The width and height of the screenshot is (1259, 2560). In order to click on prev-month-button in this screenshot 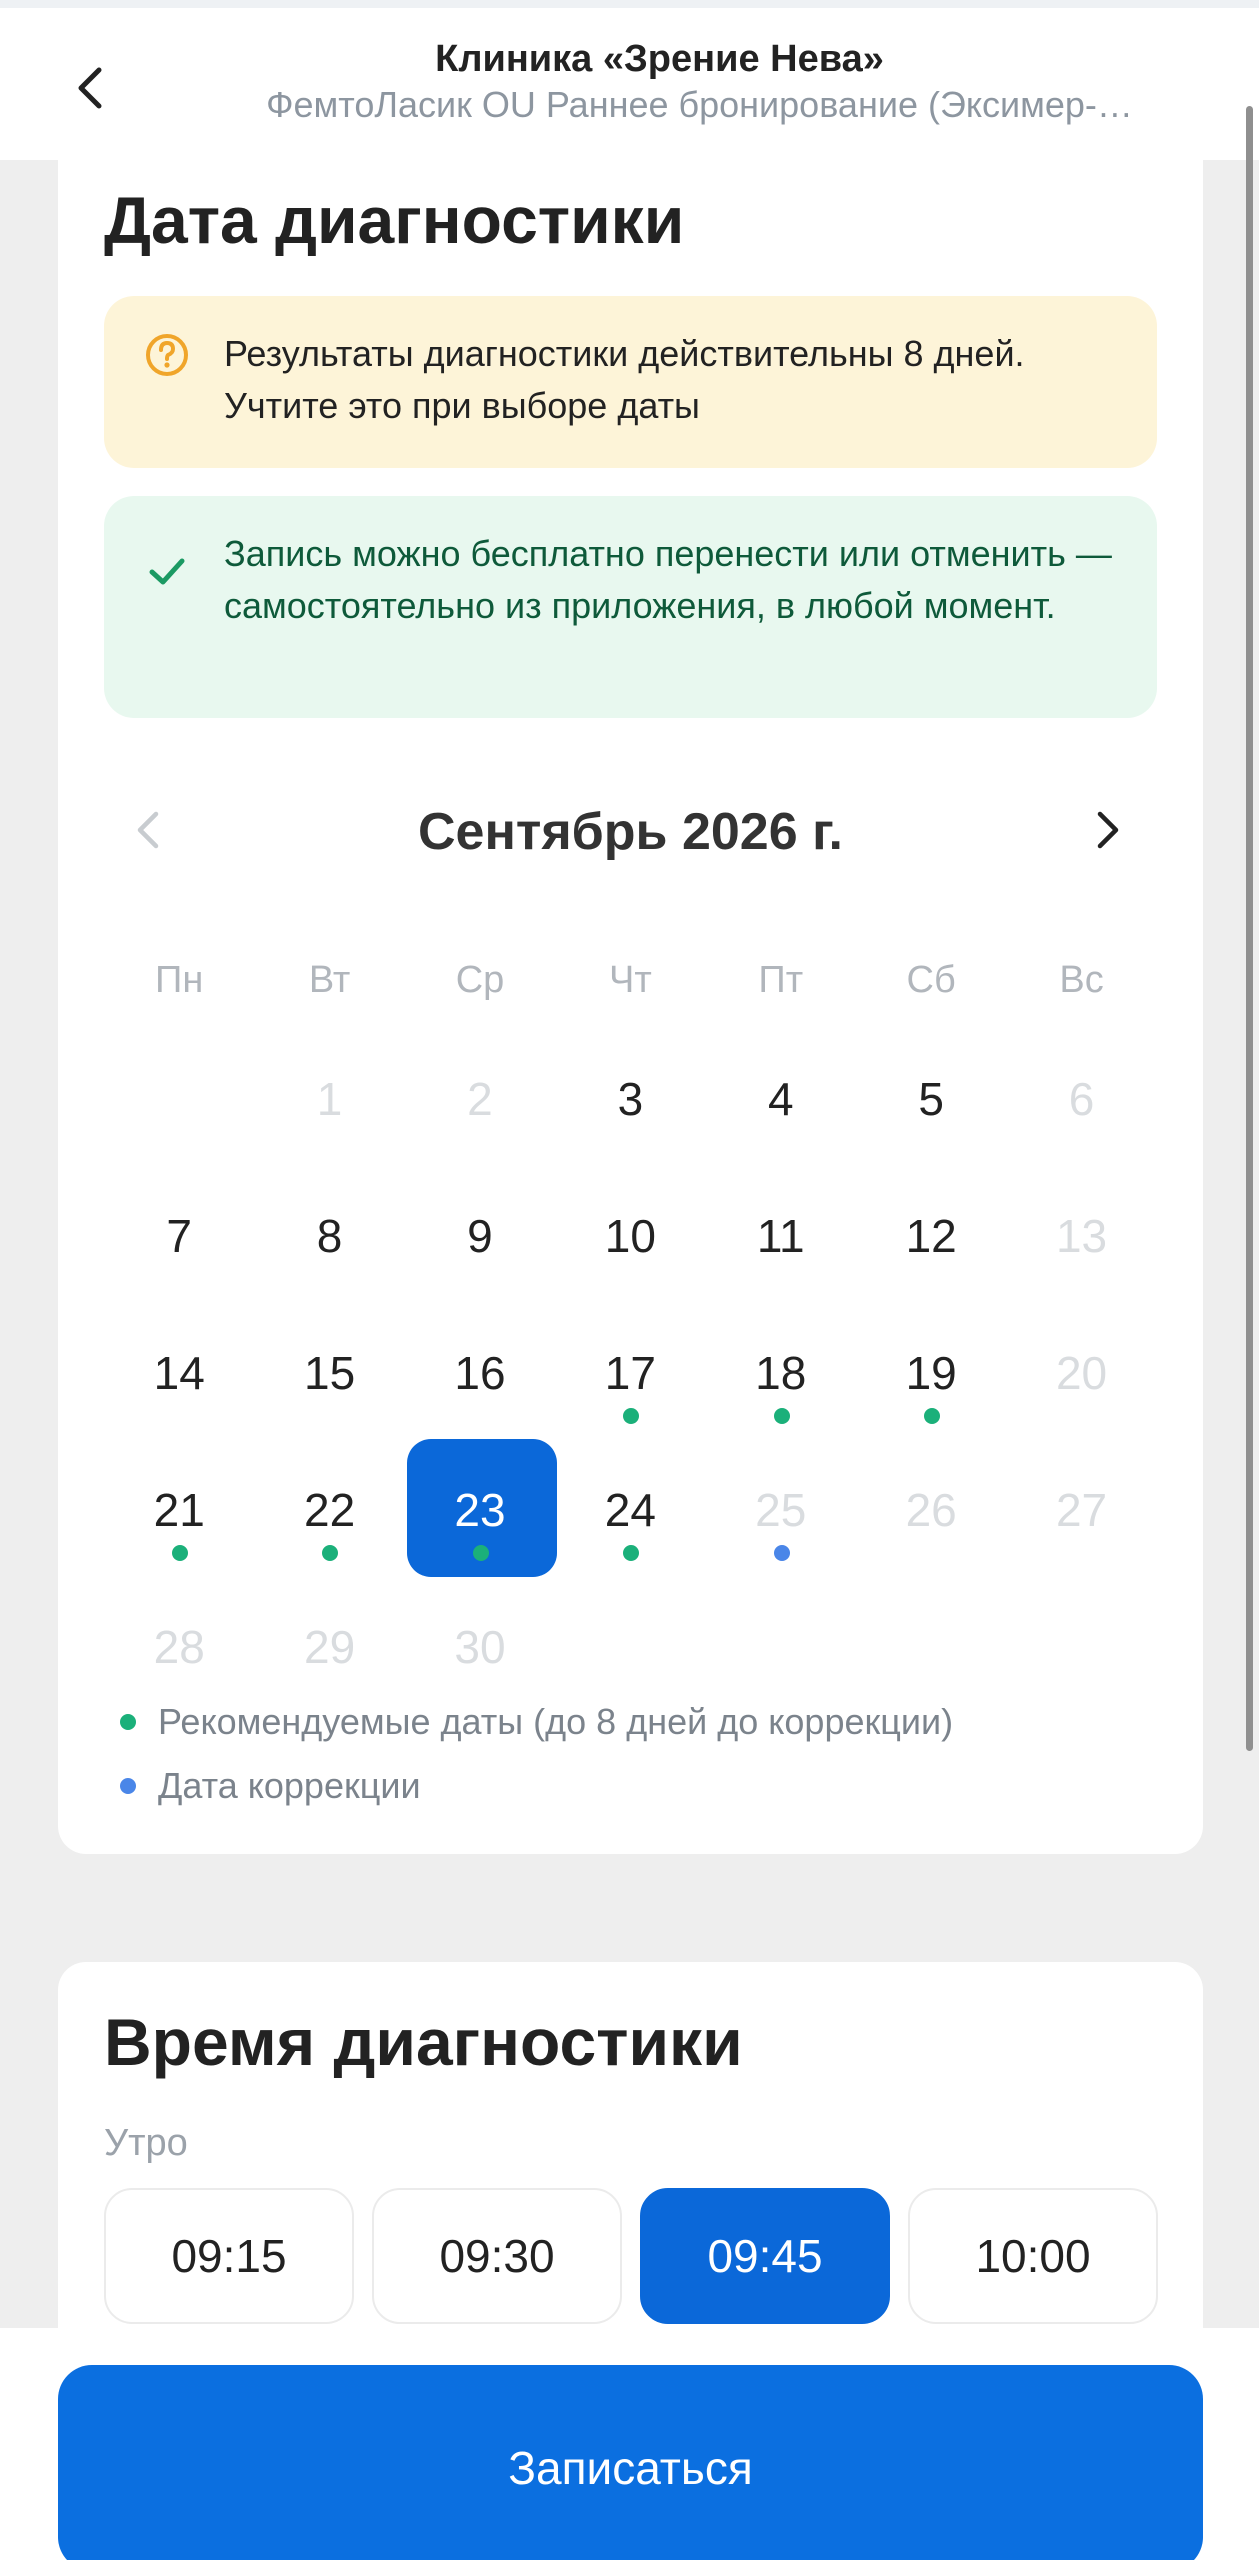, I will do `click(148, 830)`.